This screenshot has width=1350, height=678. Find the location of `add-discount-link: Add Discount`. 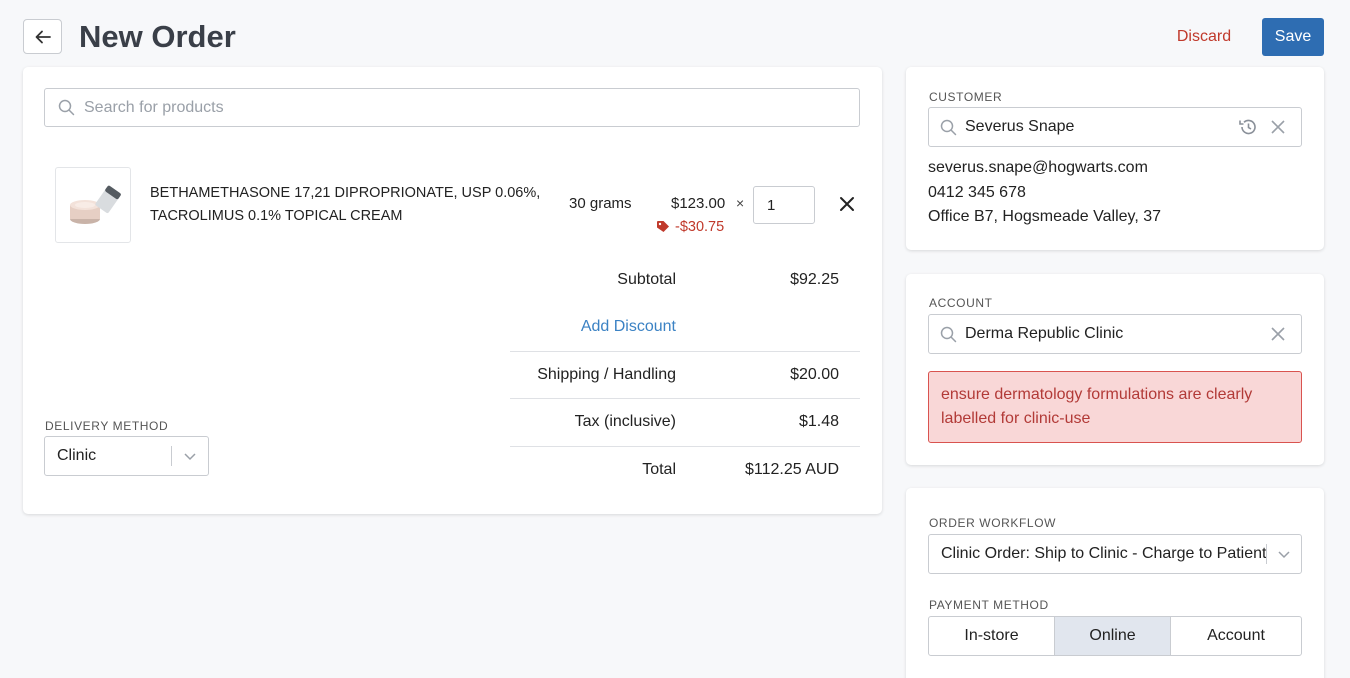

add-discount-link: Add Discount is located at coordinates (576, 327).